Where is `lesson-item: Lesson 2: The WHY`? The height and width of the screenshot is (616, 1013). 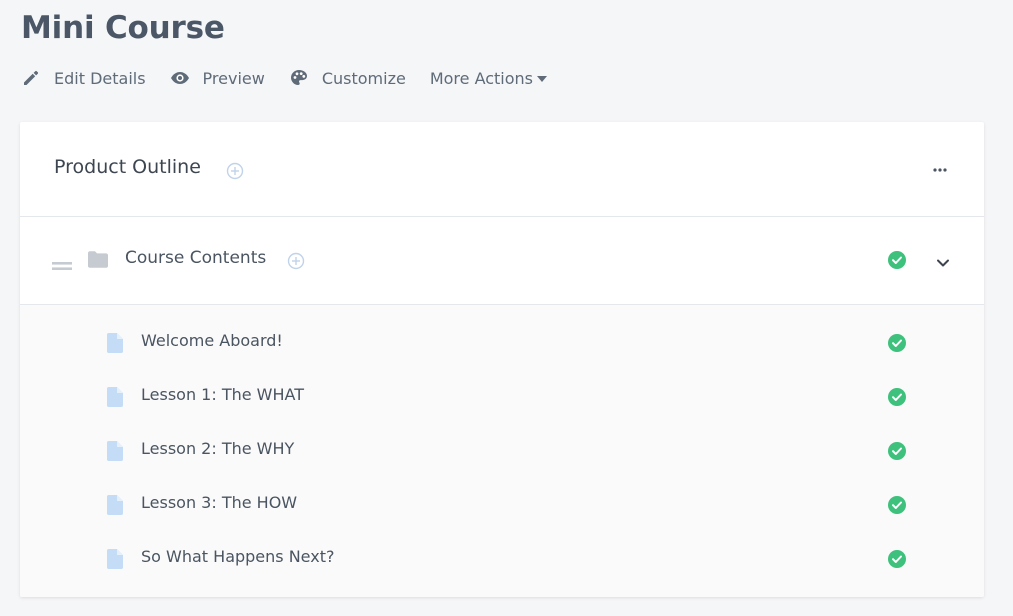 lesson-item: Lesson 2: The WHY is located at coordinates (502, 440).